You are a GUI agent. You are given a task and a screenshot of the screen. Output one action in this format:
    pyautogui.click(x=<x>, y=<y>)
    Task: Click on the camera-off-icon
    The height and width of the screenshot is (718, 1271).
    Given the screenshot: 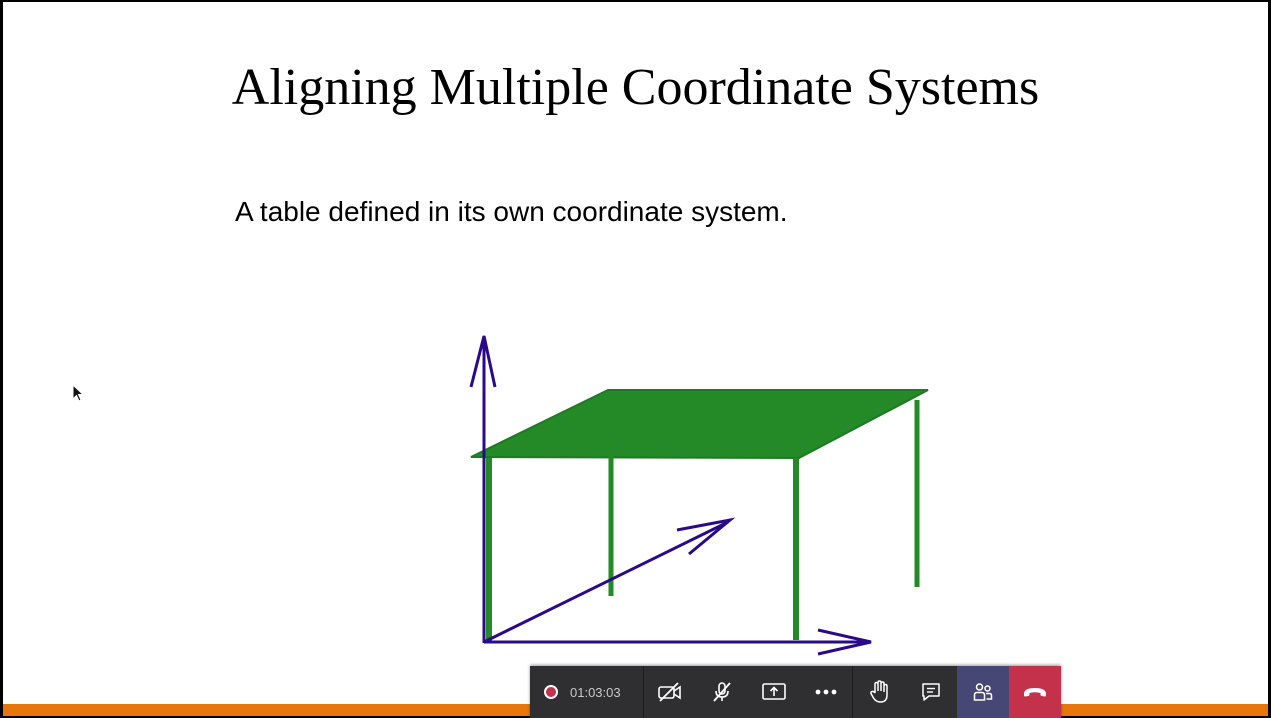 What is the action you would take?
    pyautogui.click(x=669, y=692)
    